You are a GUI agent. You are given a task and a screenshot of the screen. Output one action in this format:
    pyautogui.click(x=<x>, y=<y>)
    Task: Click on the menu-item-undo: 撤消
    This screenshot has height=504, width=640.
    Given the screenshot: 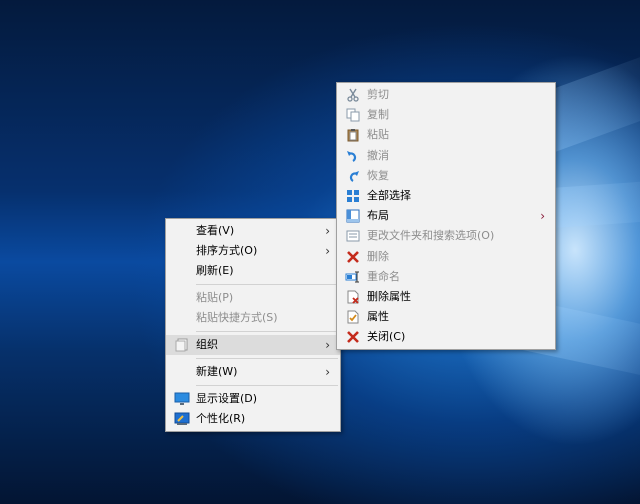 What is the action you would take?
    pyautogui.click(x=446, y=156)
    